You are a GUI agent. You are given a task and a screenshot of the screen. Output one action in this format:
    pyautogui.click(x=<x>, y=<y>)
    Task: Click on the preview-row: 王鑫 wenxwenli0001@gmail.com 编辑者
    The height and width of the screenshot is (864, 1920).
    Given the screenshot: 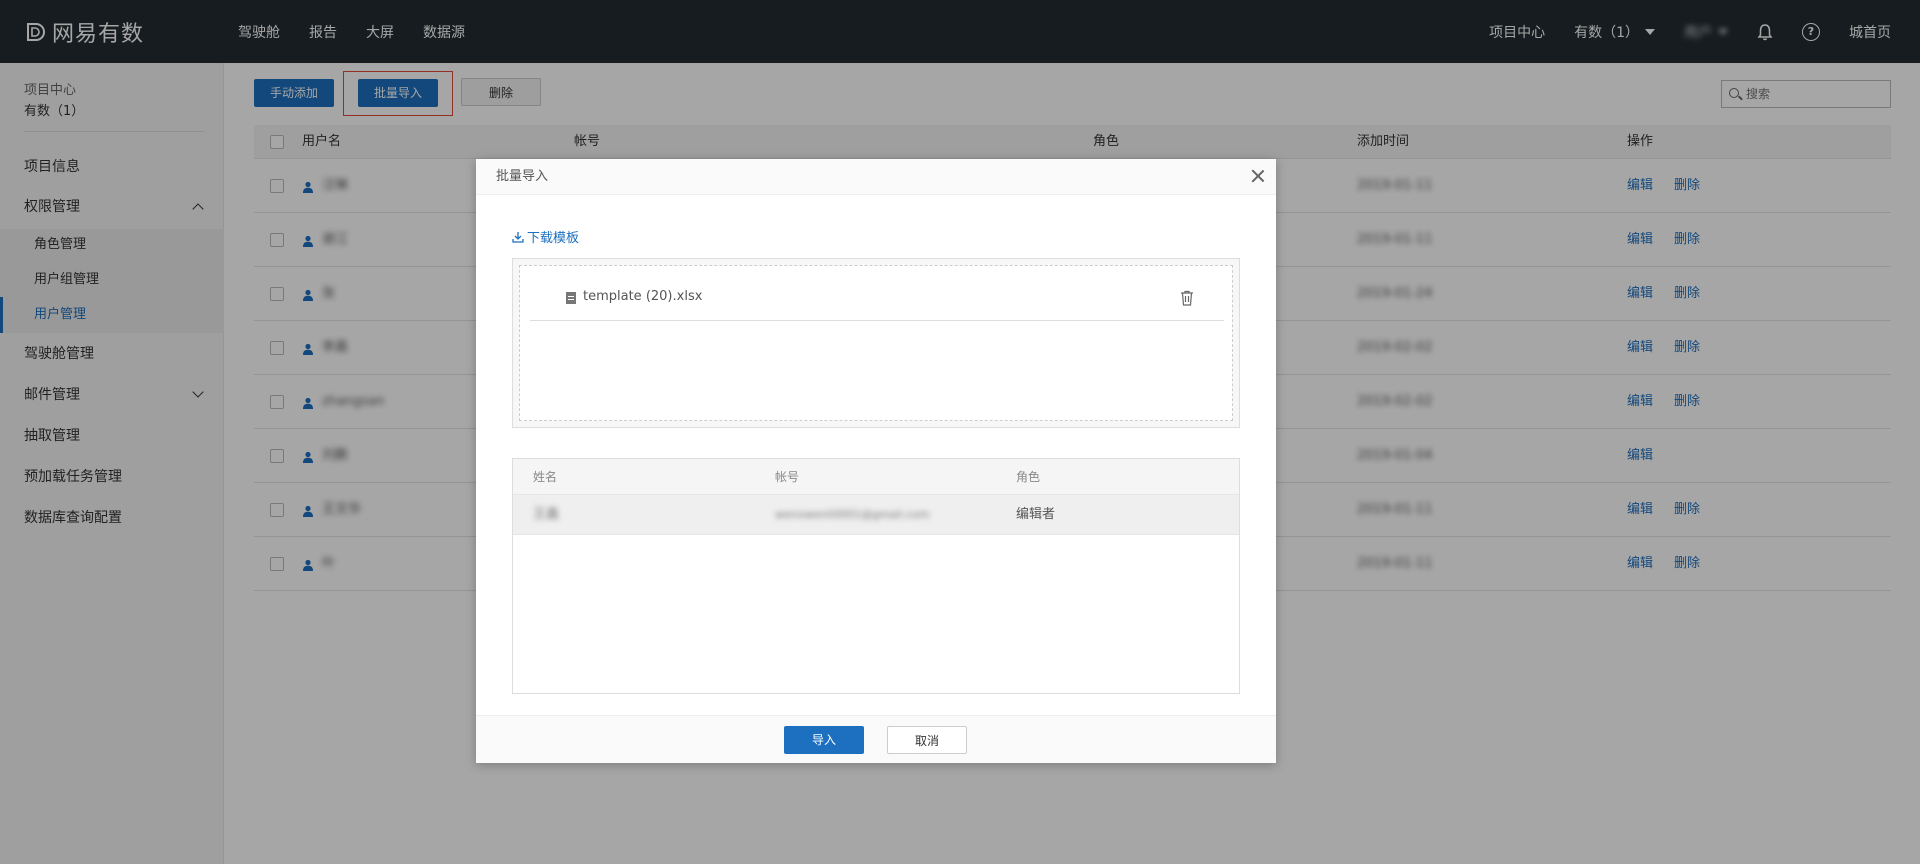 What is the action you would take?
    pyautogui.click(x=876, y=515)
    